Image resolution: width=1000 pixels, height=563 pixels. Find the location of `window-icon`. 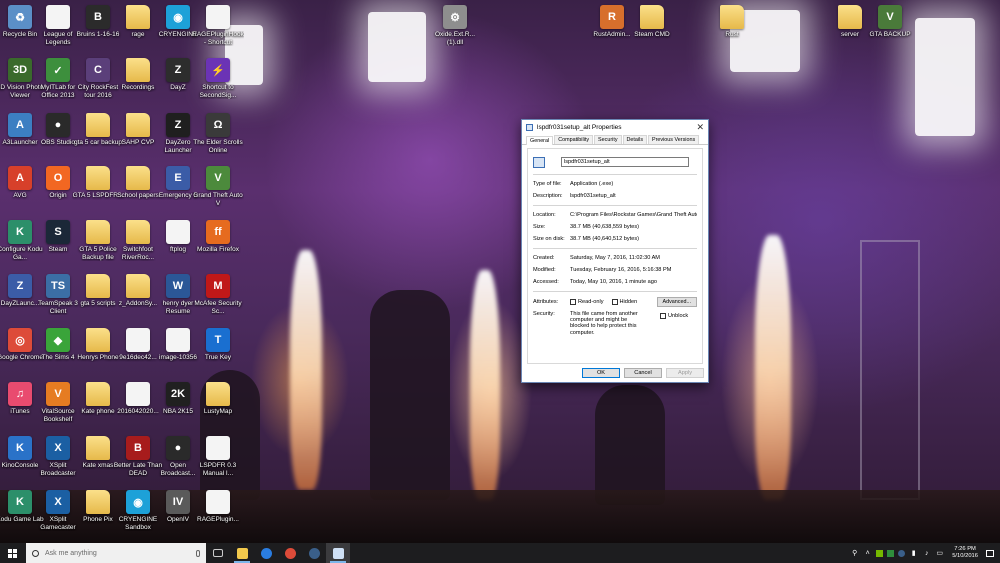

window-icon is located at coordinates (338, 553).